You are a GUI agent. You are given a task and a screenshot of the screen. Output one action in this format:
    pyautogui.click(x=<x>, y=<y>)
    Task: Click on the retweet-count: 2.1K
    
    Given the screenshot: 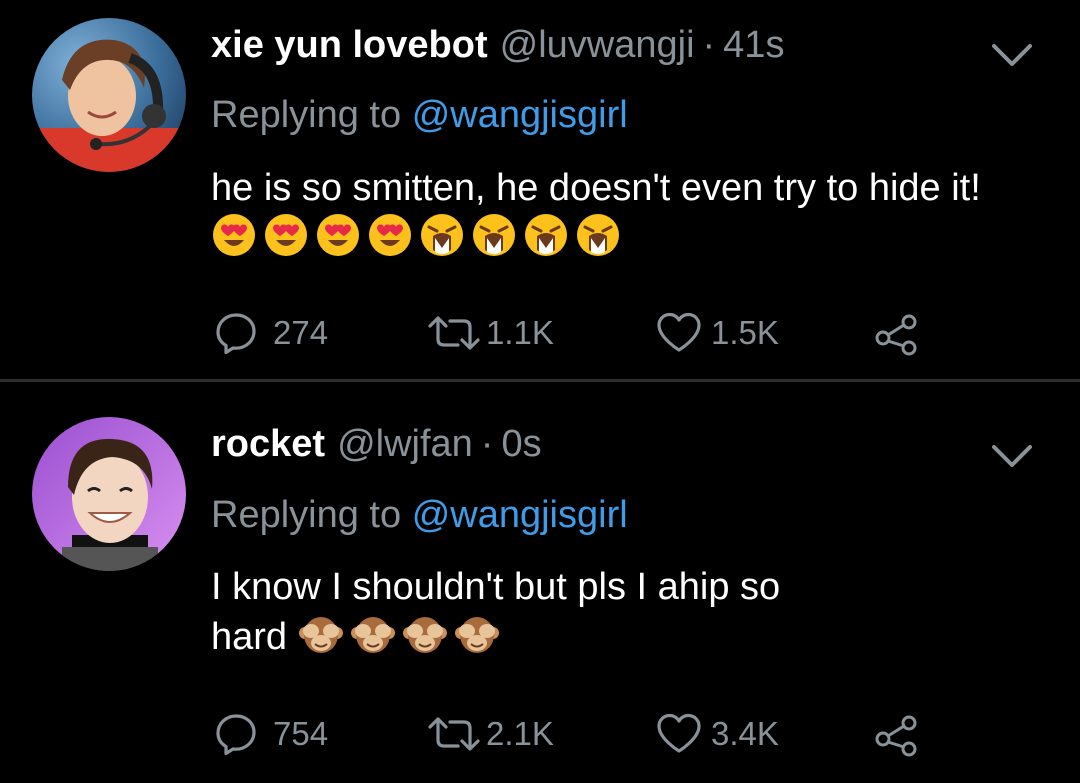 What is the action you would take?
    pyautogui.click(x=520, y=733)
    